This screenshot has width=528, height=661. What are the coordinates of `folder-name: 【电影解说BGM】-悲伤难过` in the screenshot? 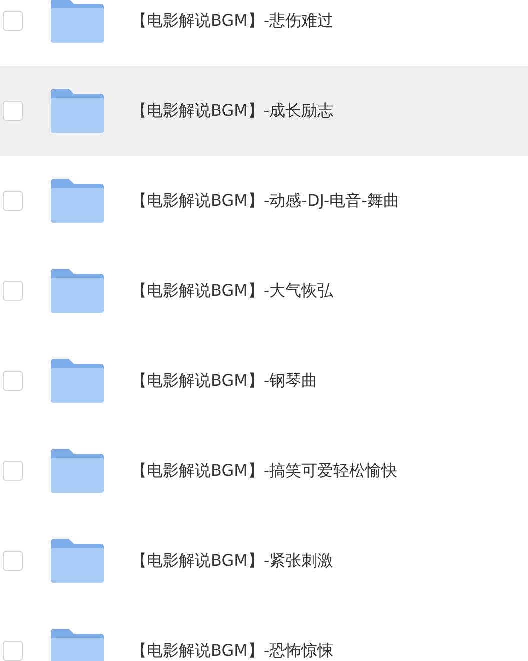 It's located at (232, 21).